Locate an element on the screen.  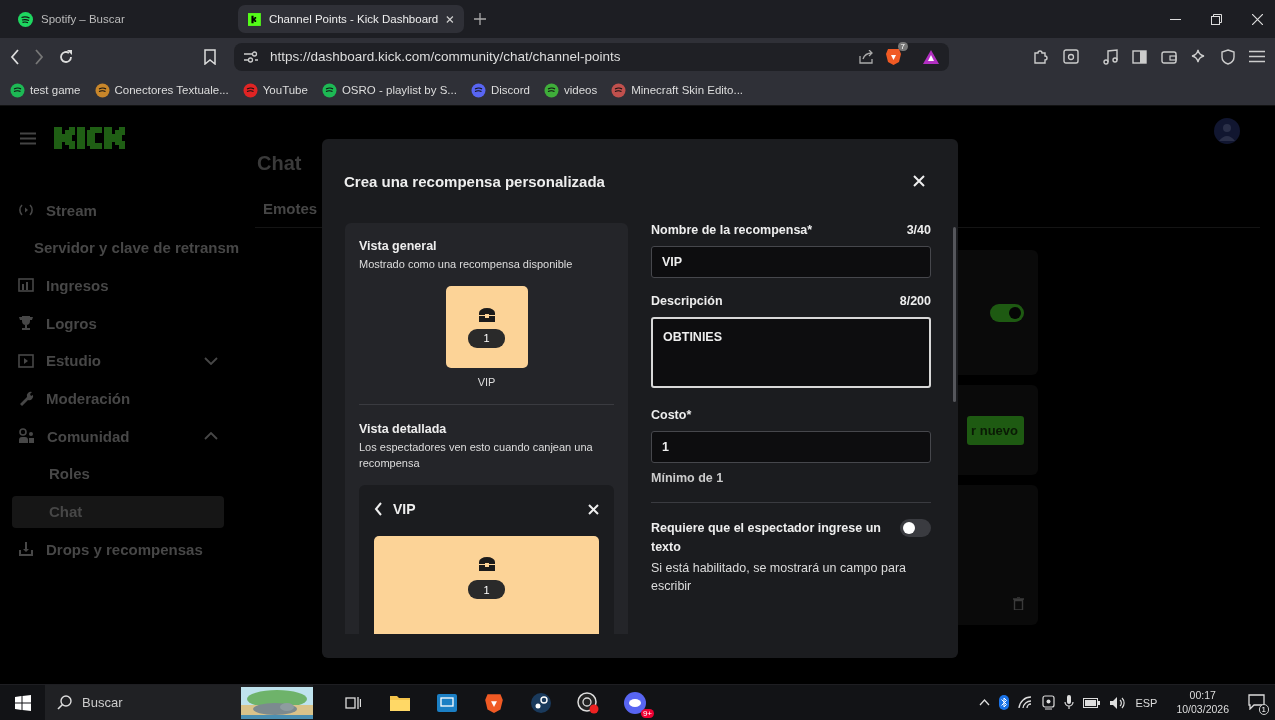
close-tab-icon is located at coordinates (450, 19).